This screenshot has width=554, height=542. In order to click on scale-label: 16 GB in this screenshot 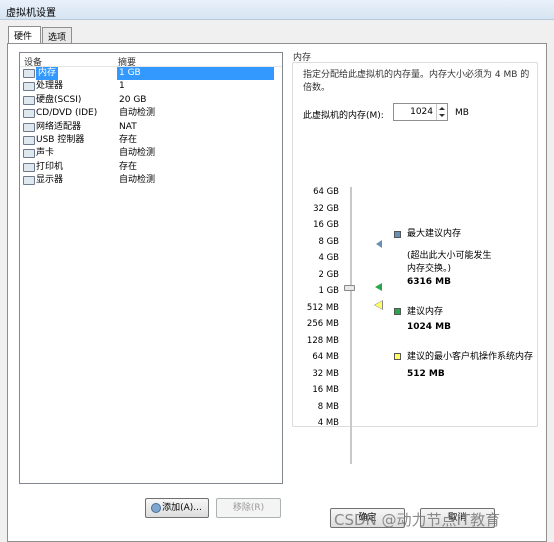, I will do `click(326, 225)`.